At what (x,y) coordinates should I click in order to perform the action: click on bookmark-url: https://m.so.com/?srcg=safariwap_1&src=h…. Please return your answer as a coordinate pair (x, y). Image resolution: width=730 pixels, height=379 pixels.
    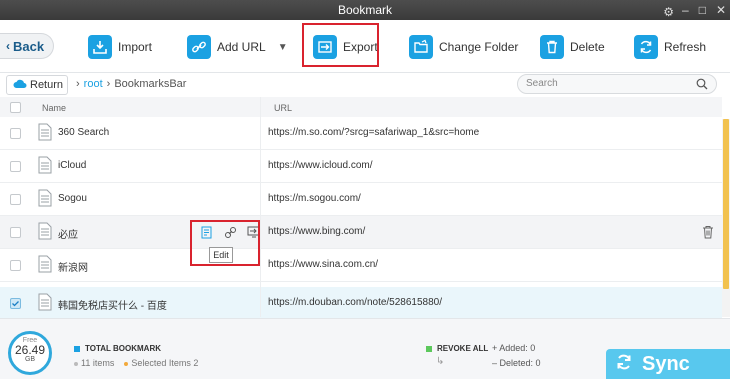
    Looking at the image, I should click on (374, 132).